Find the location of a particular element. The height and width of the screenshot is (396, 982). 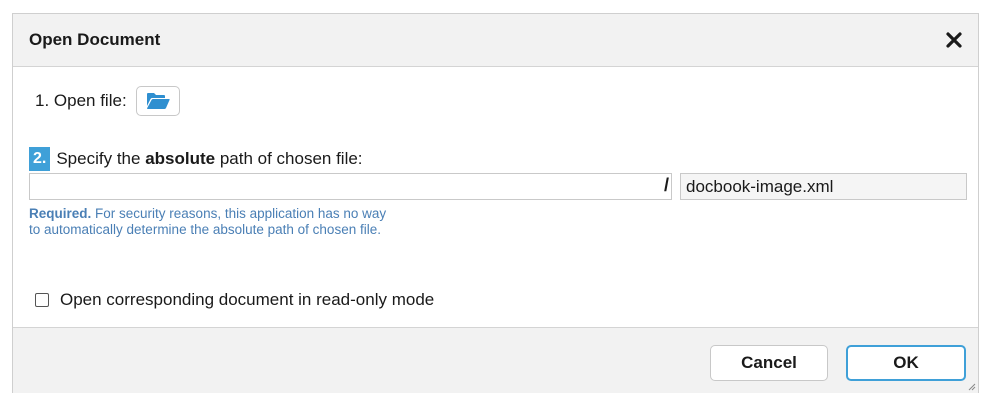

close-button is located at coordinates (954, 40).